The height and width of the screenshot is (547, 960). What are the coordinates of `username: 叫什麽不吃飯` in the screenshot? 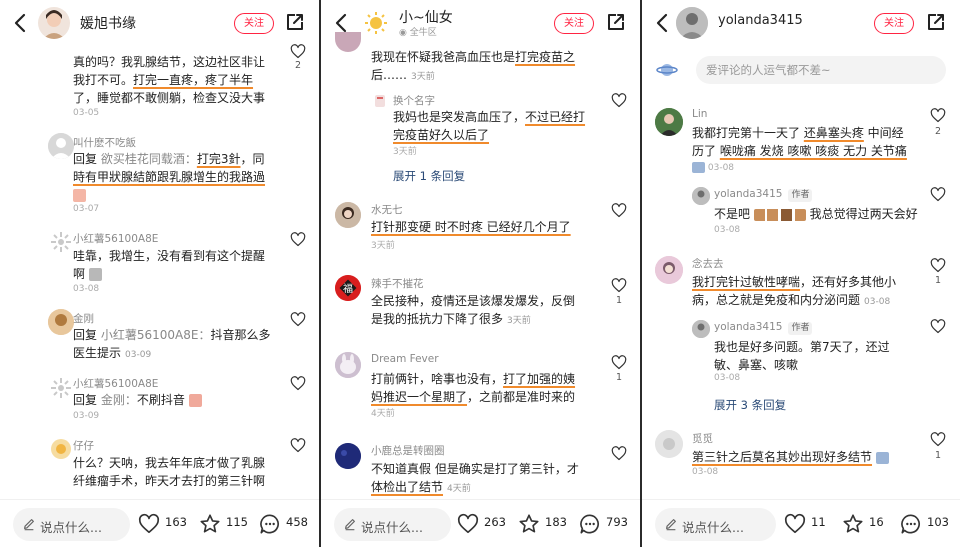 It's located at (104, 142).